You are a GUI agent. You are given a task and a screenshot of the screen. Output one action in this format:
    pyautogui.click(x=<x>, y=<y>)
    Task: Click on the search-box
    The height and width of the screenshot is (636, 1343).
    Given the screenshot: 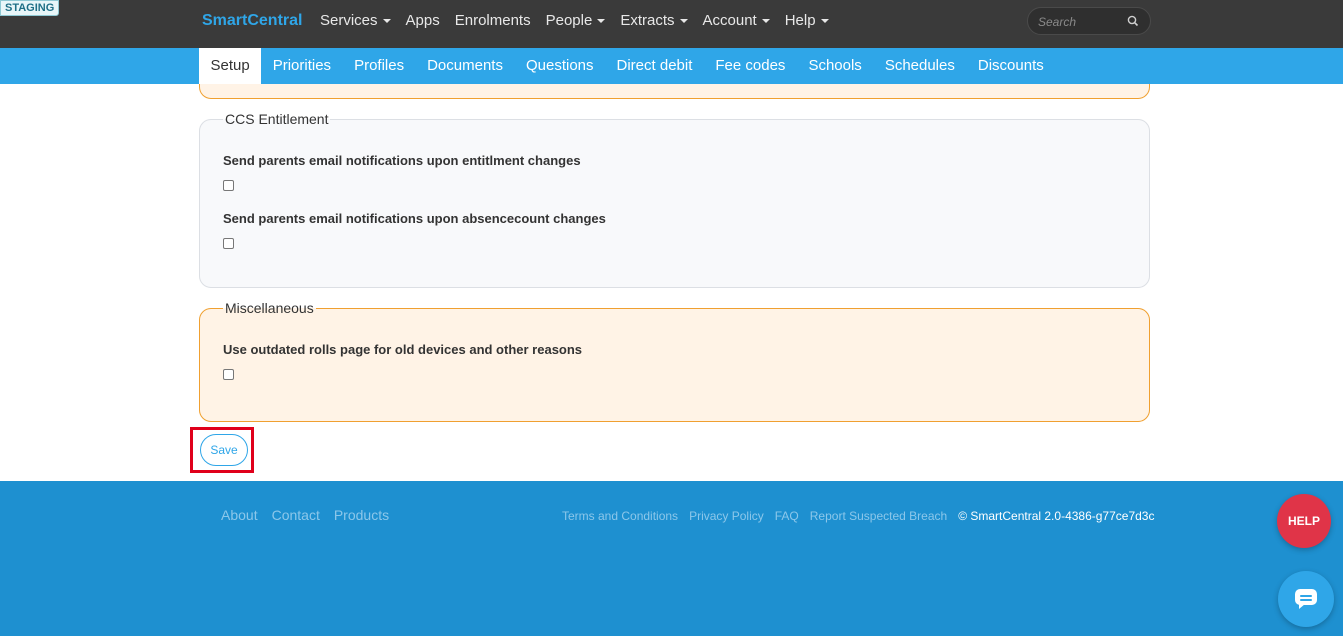 What is the action you would take?
    pyautogui.click(x=1089, y=21)
    